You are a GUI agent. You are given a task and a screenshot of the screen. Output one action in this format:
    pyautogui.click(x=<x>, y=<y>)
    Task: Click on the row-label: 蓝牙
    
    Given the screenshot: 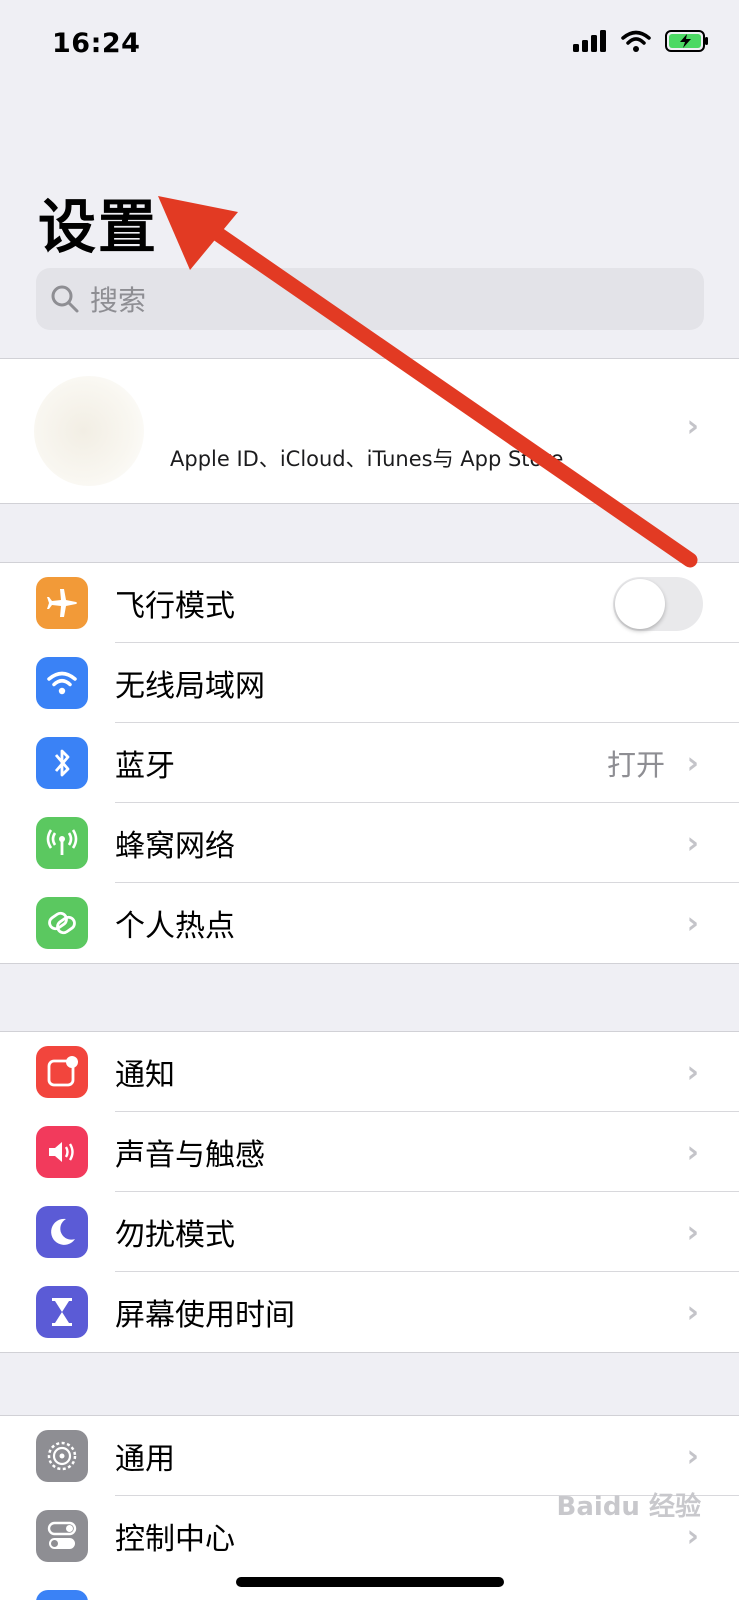 What is the action you would take?
    pyautogui.click(x=145, y=766)
    